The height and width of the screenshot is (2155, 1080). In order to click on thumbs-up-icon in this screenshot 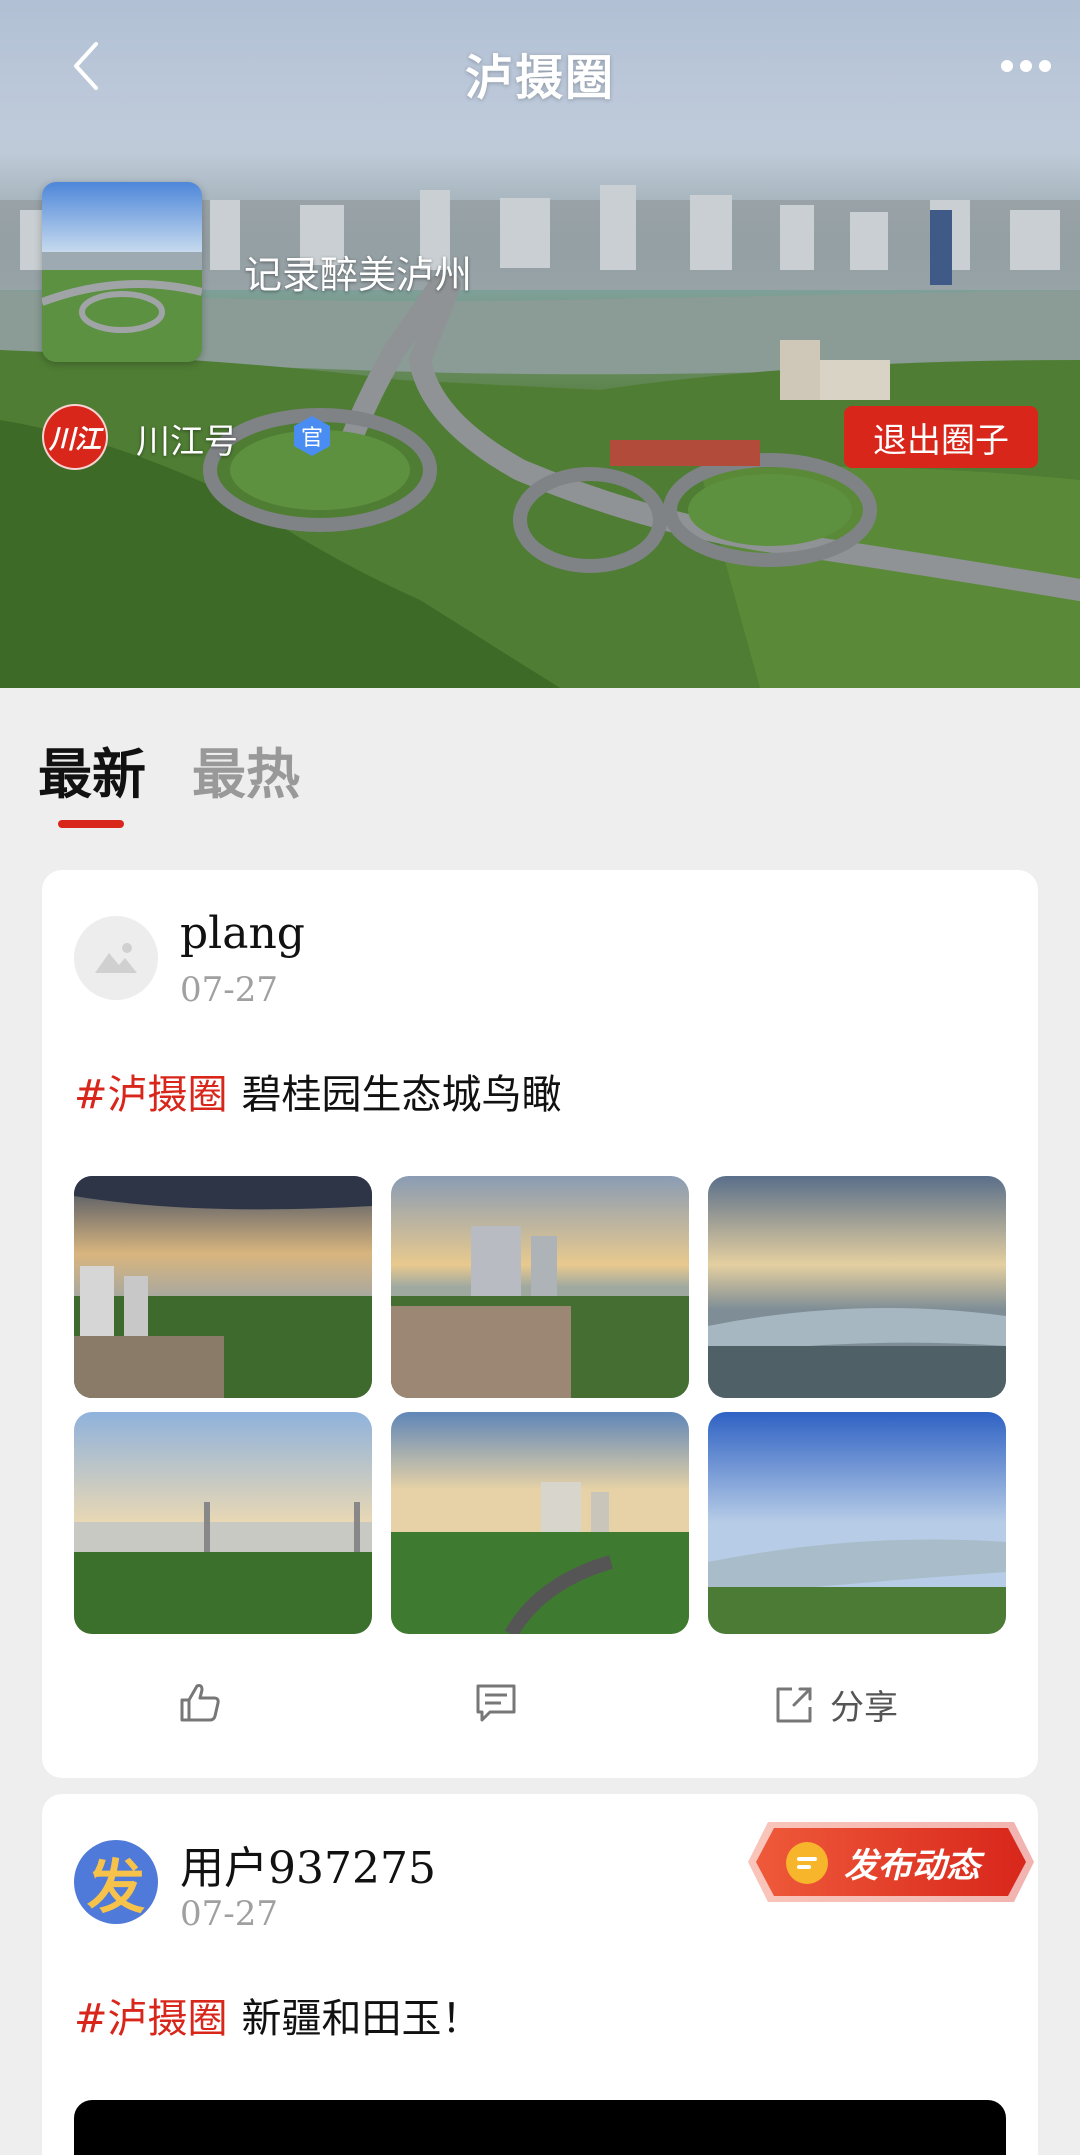, I will do `click(200, 1703)`.